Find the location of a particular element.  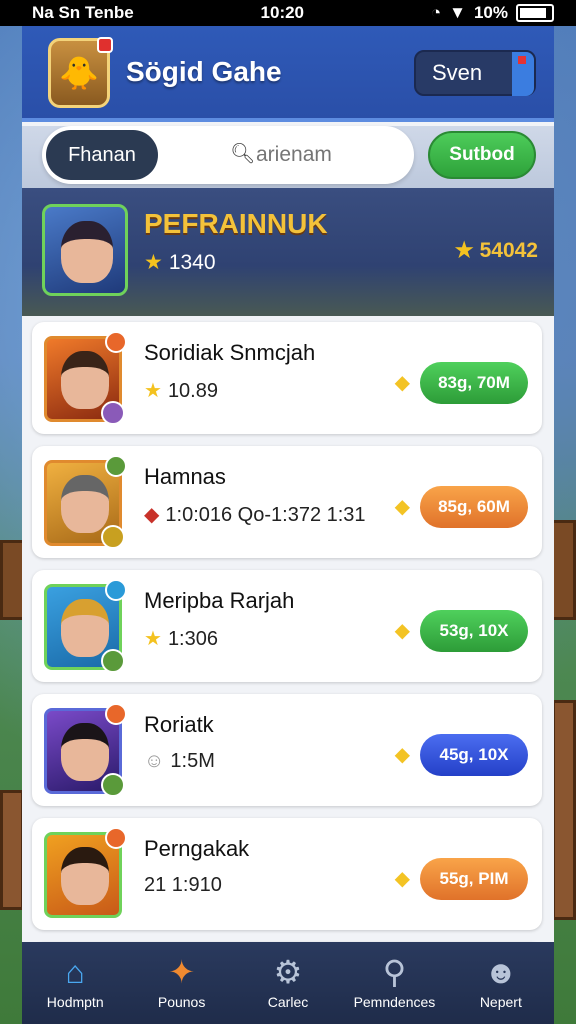

reward-button: 83g, 70M is located at coordinates (474, 383).